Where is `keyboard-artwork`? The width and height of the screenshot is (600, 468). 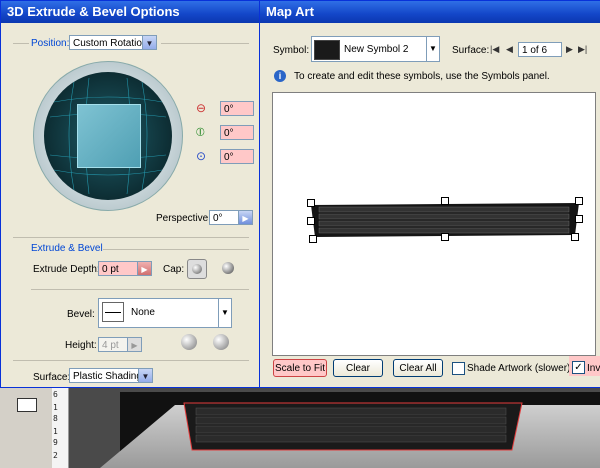
keyboard-artwork is located at coordinates (353, 426).